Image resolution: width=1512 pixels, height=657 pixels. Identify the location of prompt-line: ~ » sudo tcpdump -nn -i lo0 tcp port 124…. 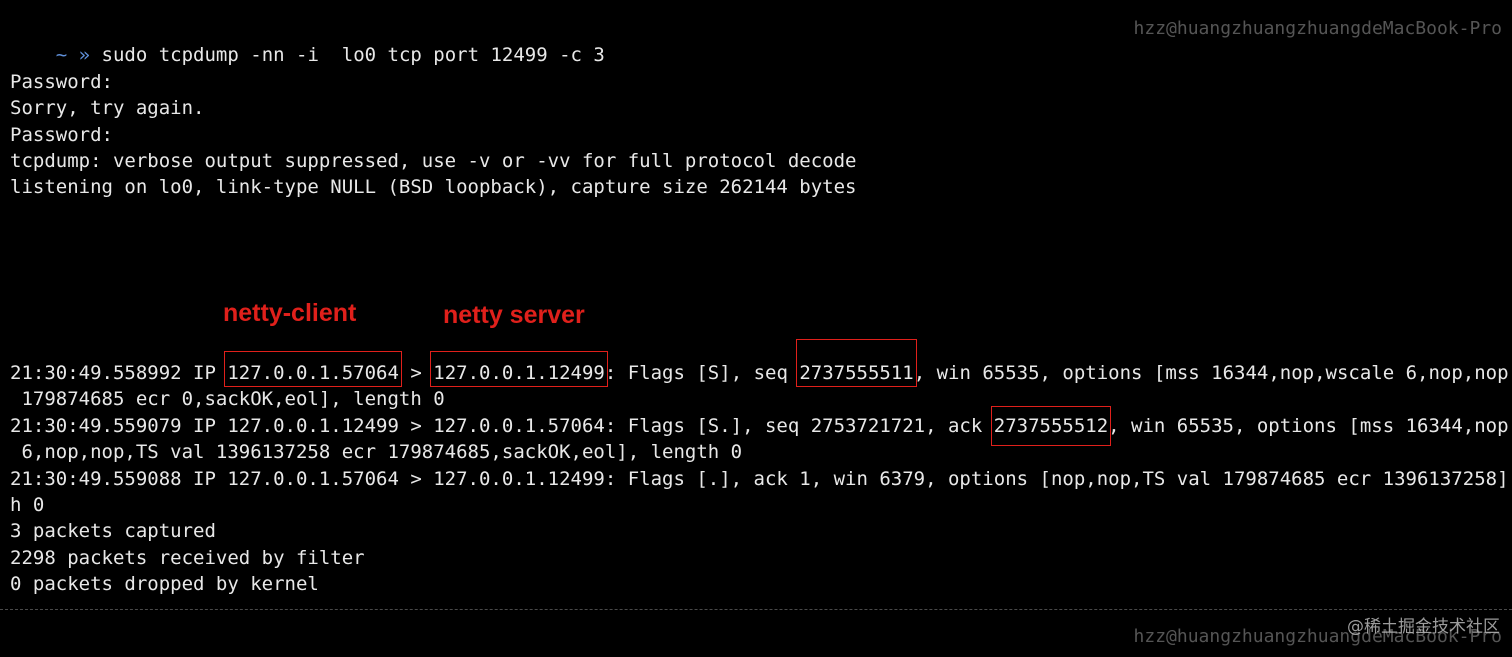
(307, 41).